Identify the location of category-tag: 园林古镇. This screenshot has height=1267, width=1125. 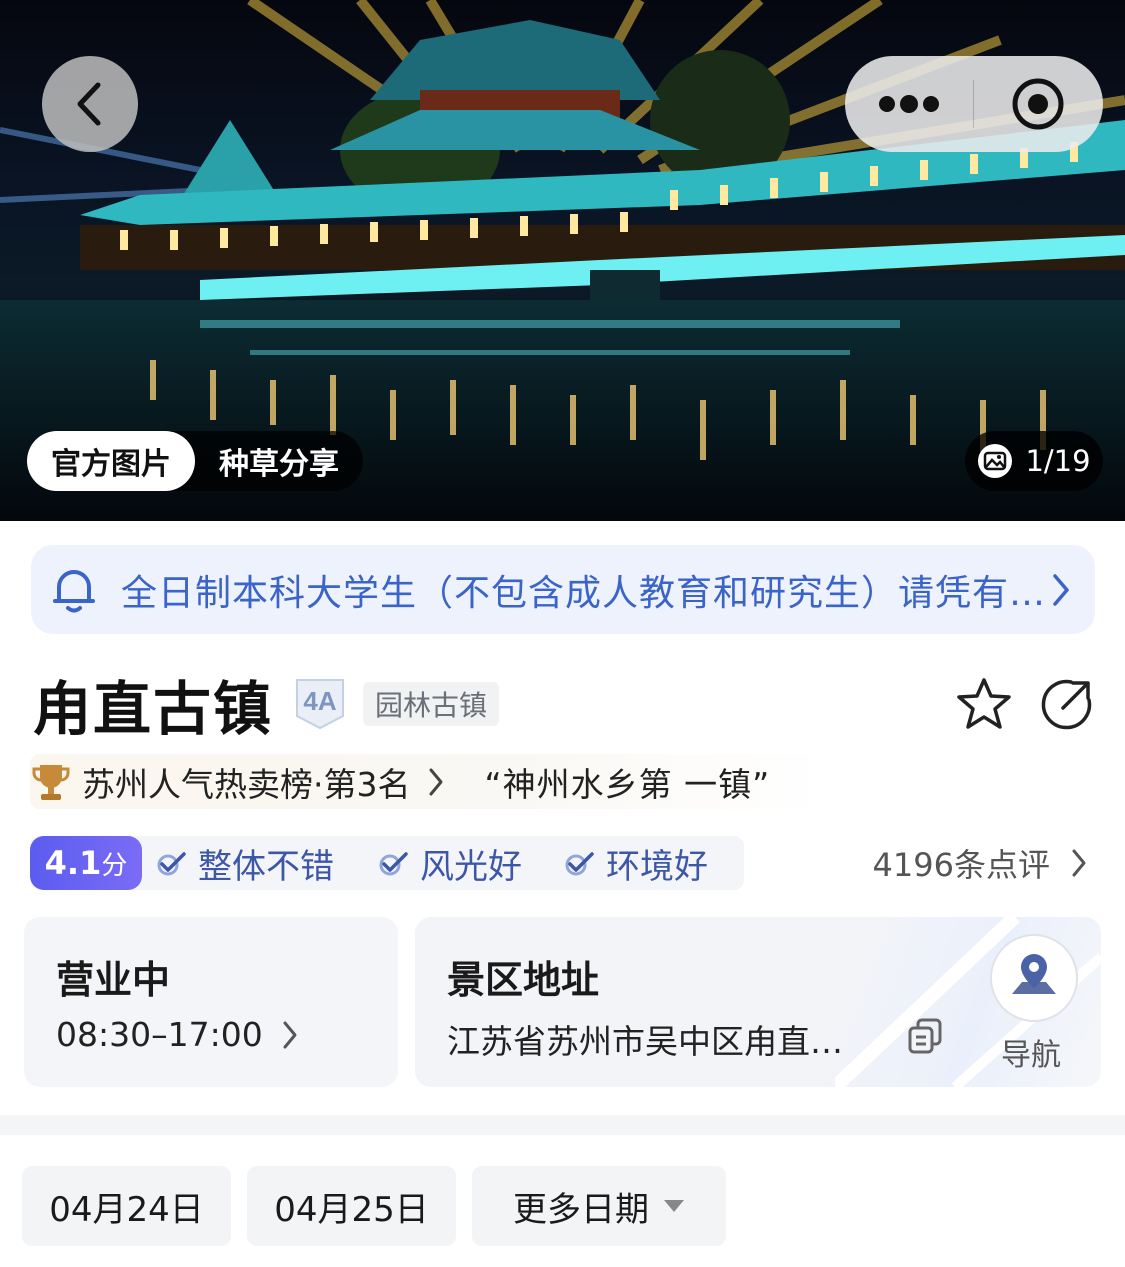
(431, 704).